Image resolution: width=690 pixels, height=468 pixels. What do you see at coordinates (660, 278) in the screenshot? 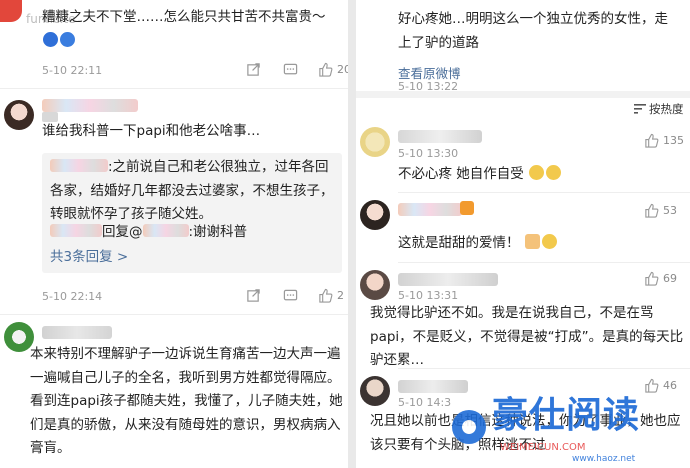
I see `like-button: 69` at bounding box center [660, 278].